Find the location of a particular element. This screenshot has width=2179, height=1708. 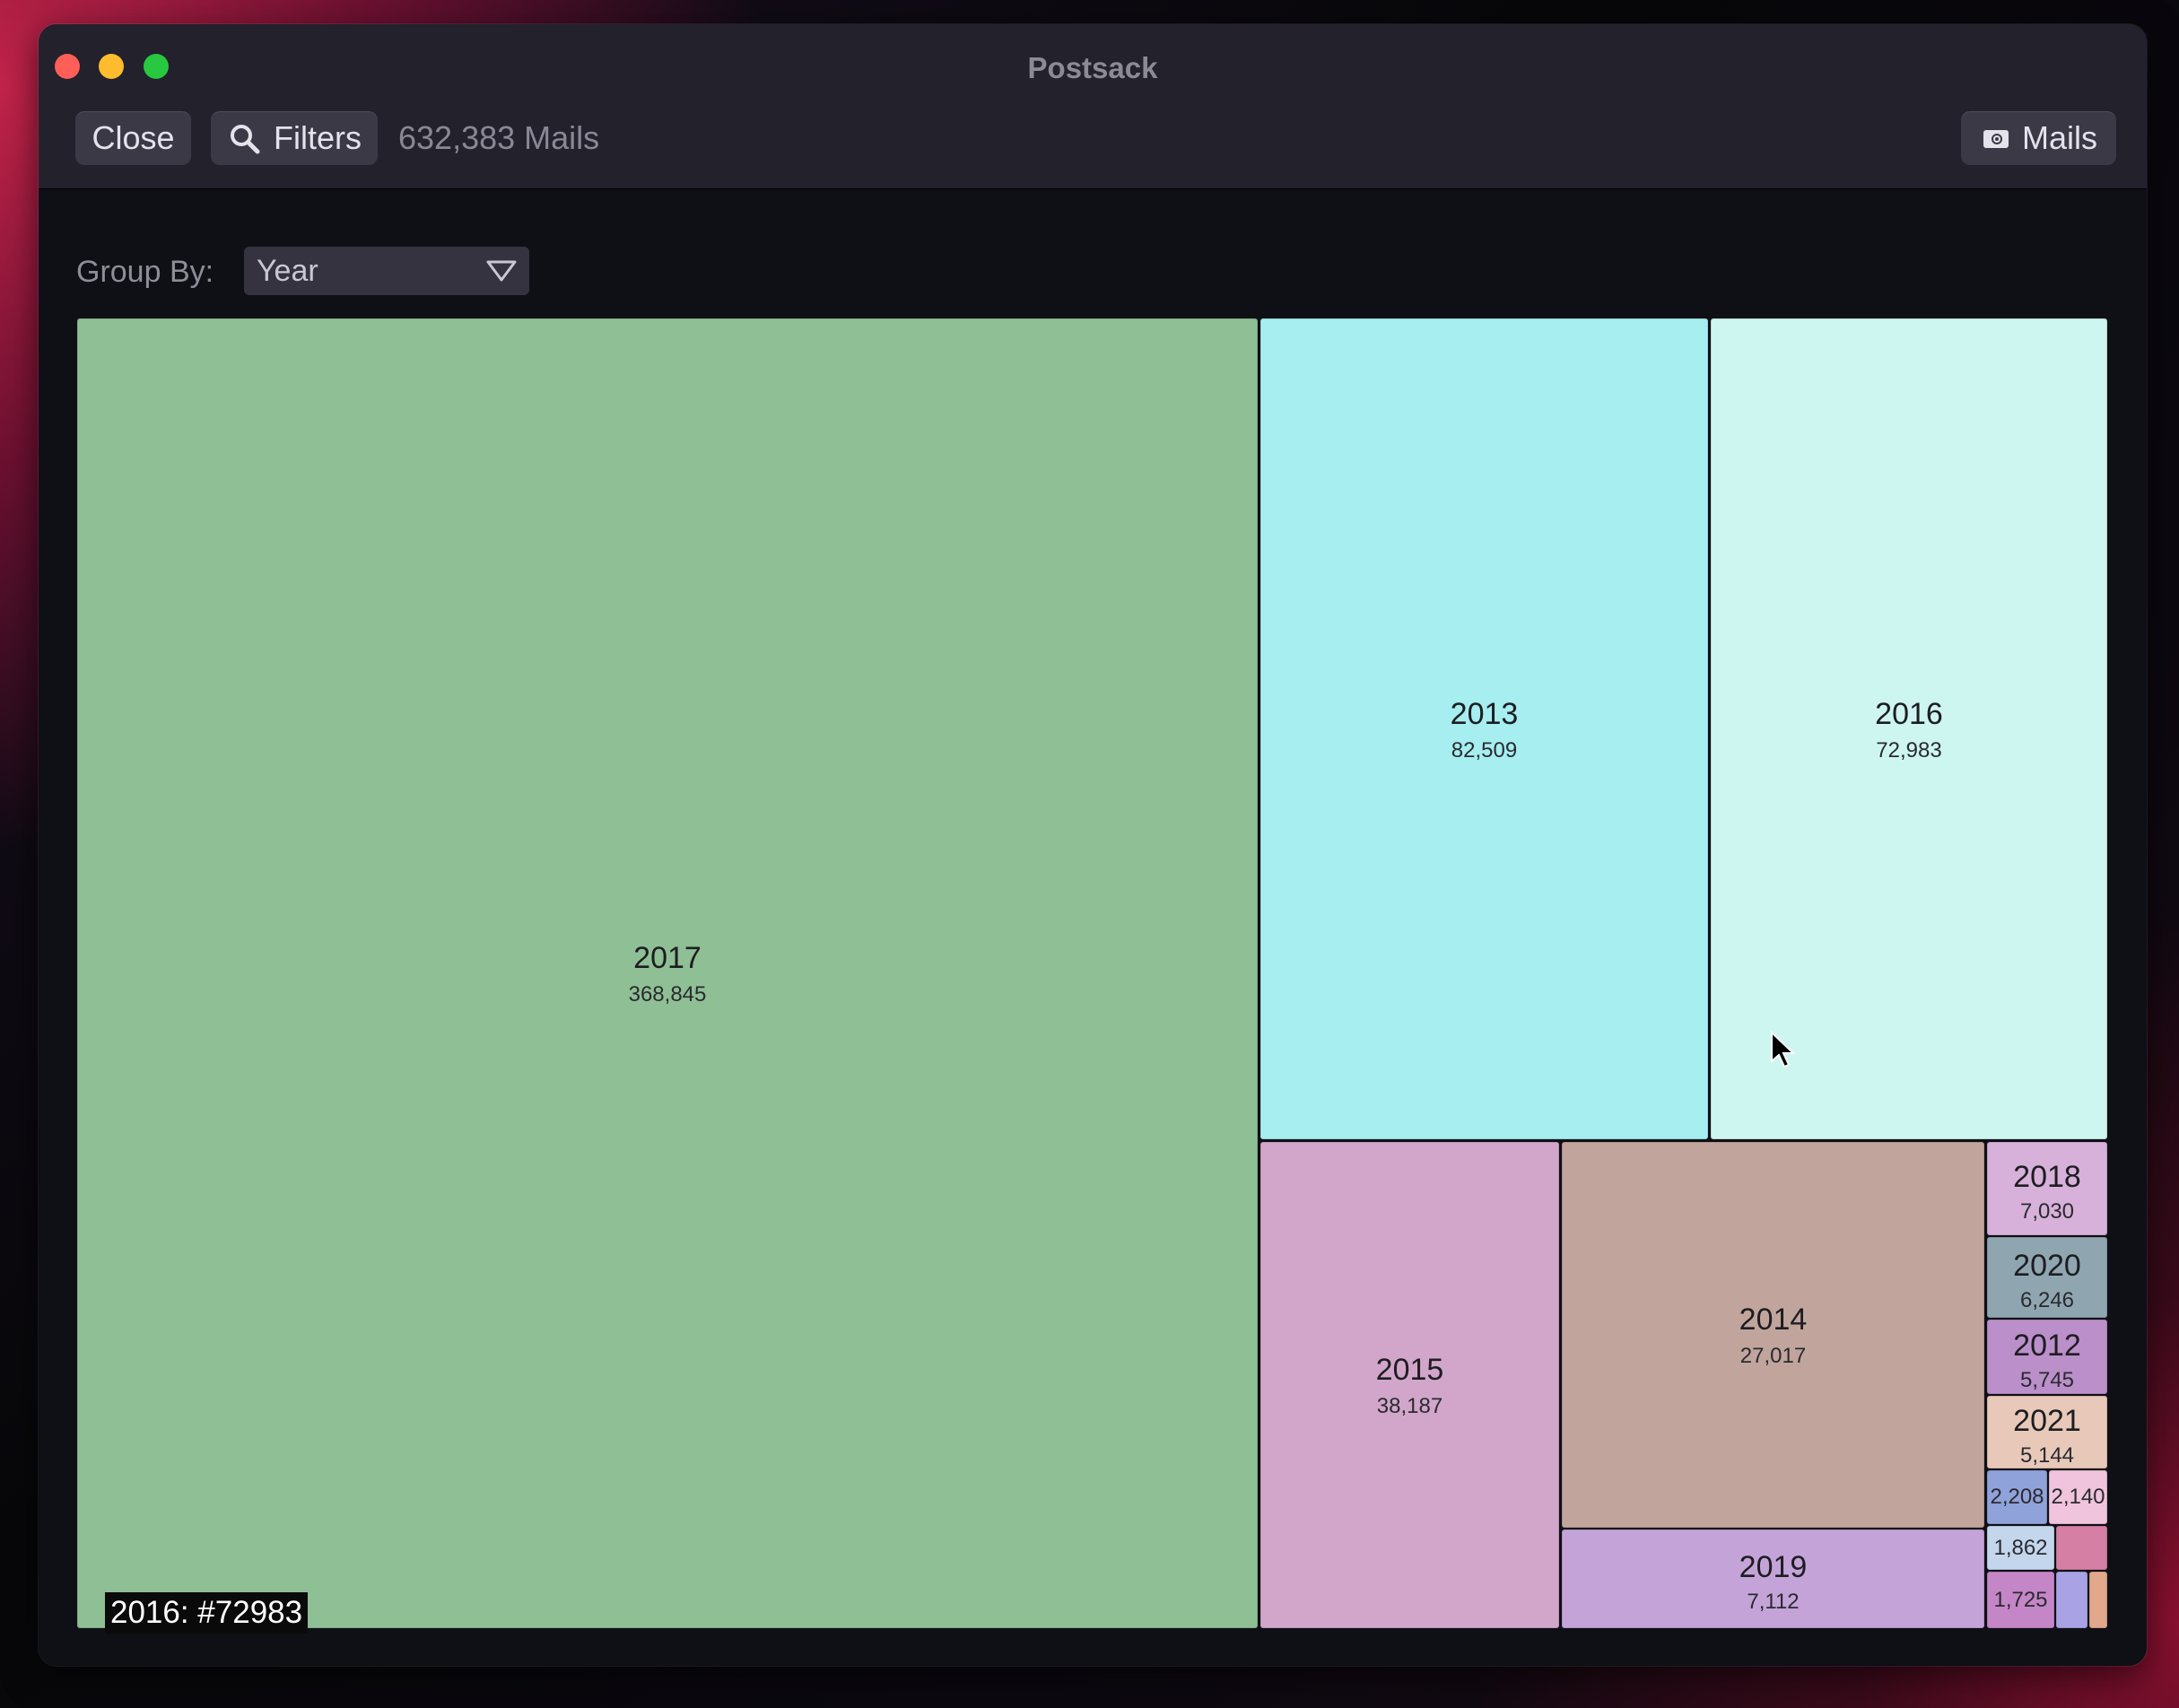

search-icon is located at coordinates (246, 139).